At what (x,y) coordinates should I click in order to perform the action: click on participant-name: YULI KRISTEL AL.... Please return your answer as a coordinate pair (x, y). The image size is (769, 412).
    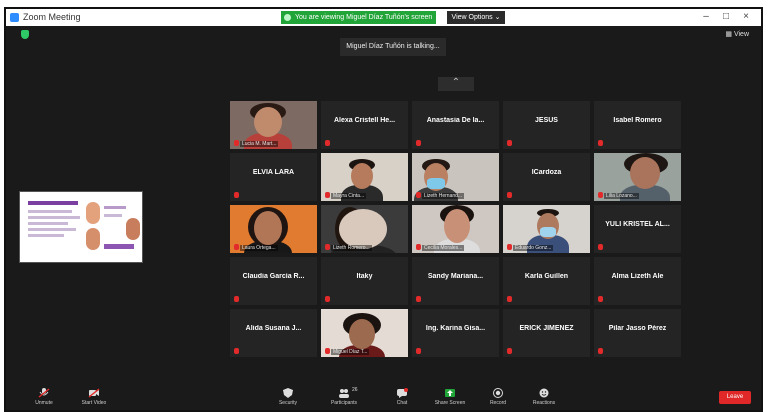
    Looking at the image, I should click on (637, 224).